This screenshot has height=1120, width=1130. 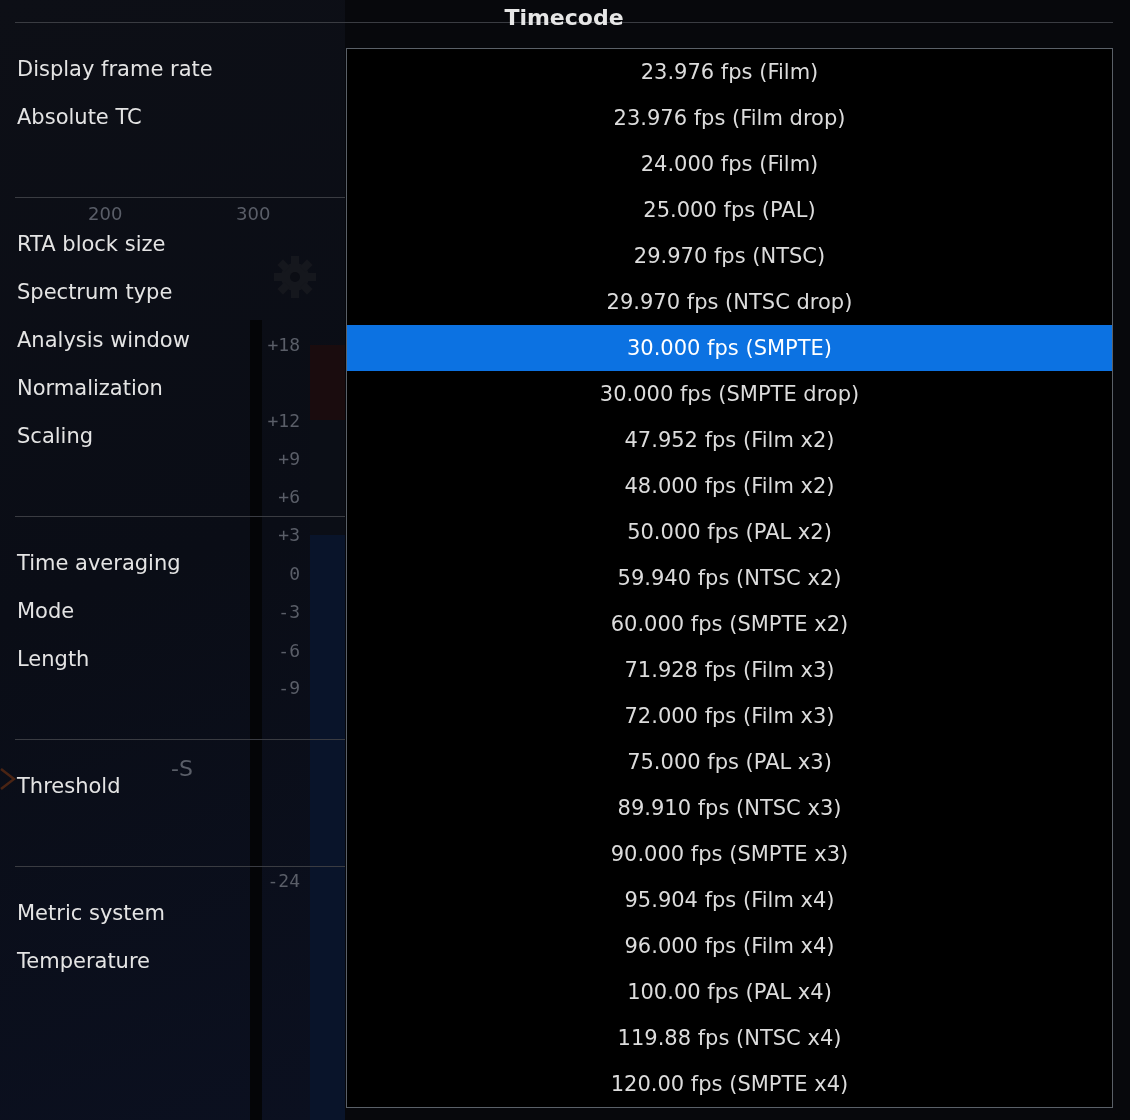 I want to click on dropdown-option: 50.000 fps (PAL x2), so click(x=729, y=532).